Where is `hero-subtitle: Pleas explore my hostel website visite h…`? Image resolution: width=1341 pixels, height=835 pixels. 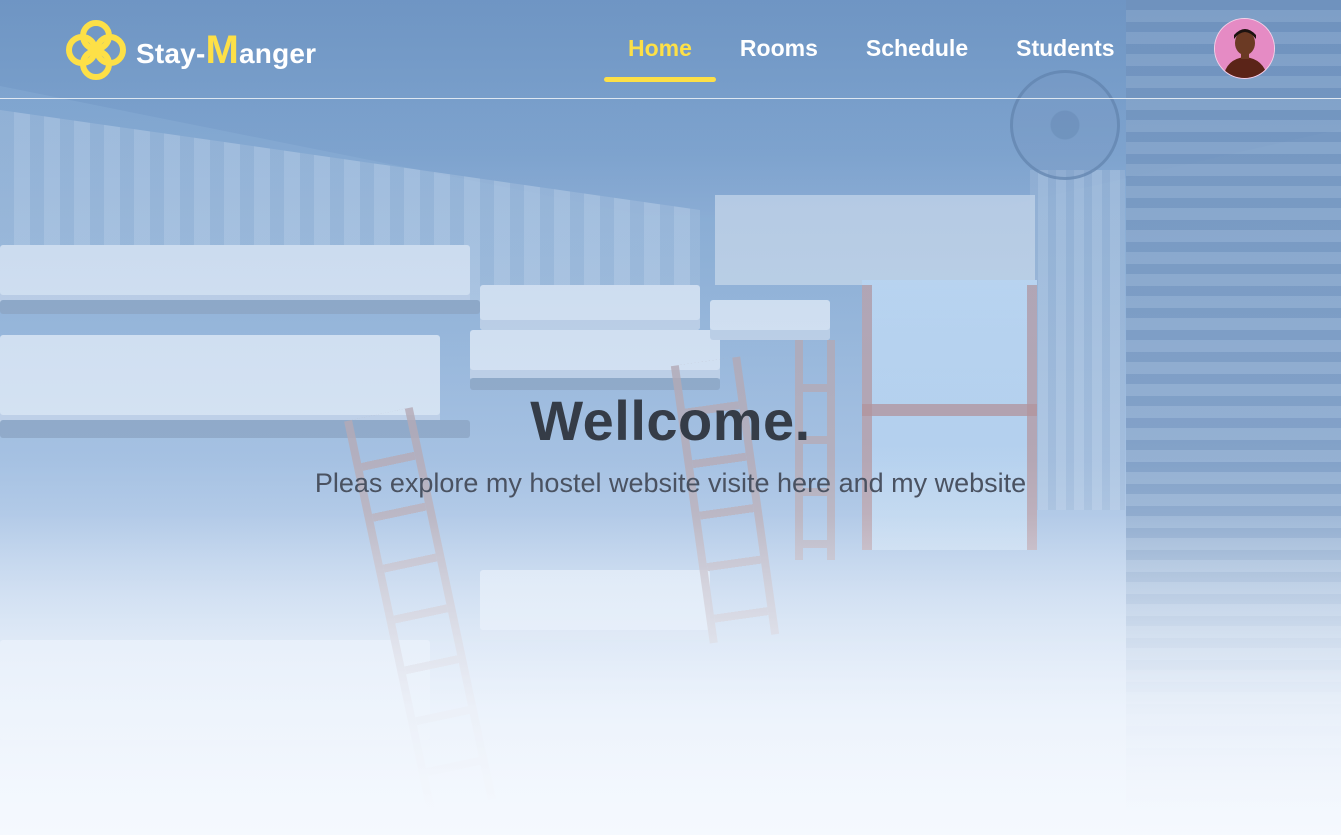
hero-subtitle: Pleas explore my hostel website visite h… is located at coordinates (670, 483).